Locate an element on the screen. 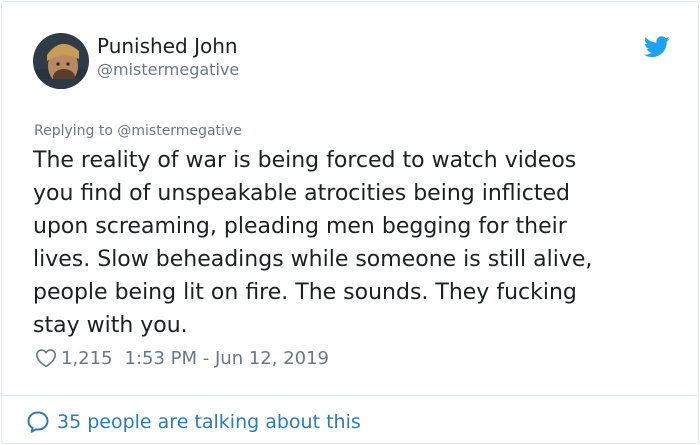 This screenshot has width=700, height=445. avatar is located at coordinates (61, 61).